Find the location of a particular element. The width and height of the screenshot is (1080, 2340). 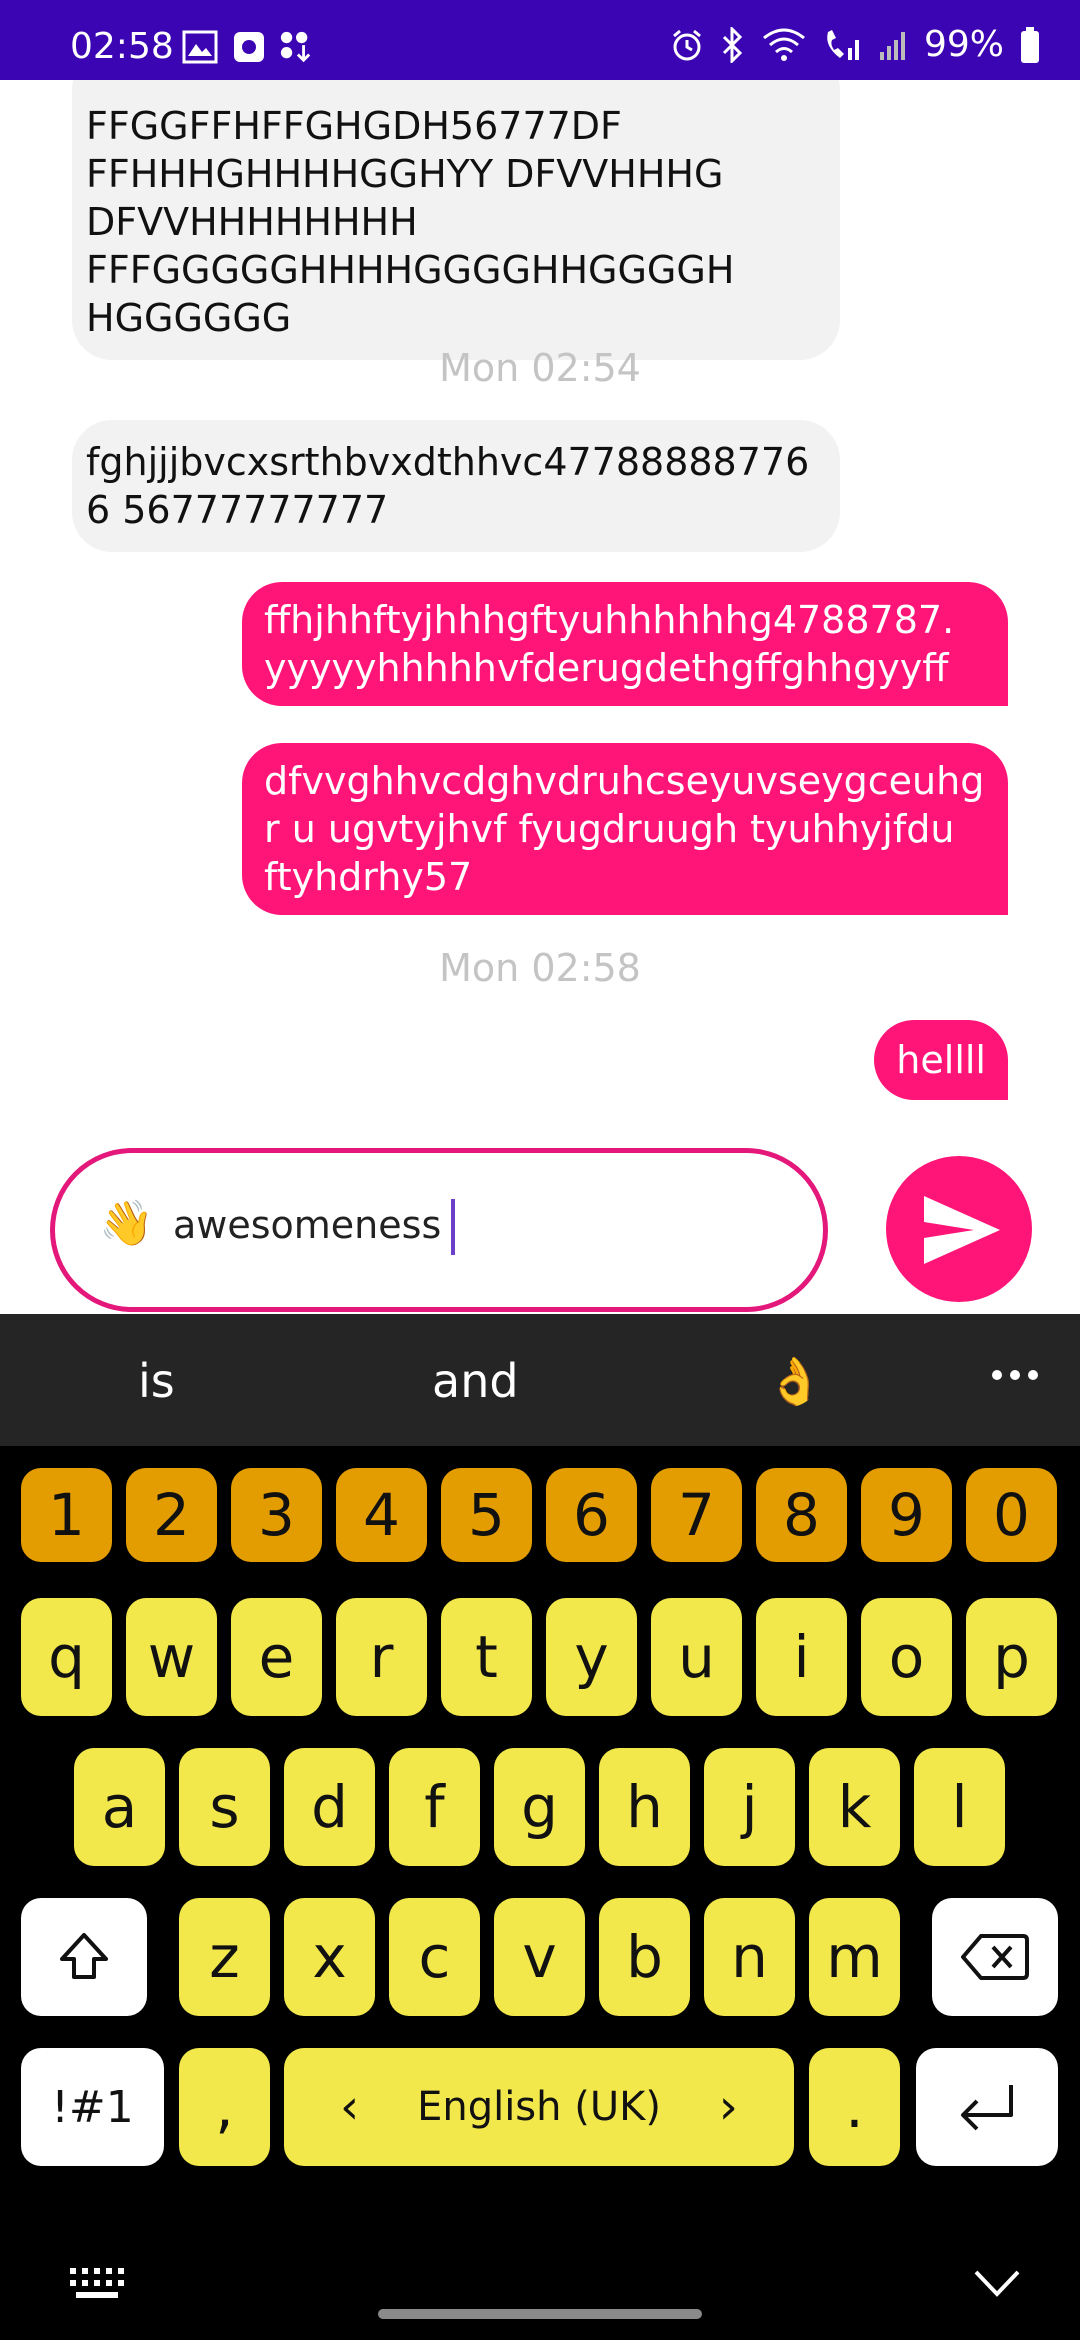

key-9: 9 is located at coordinates (906, 1515).